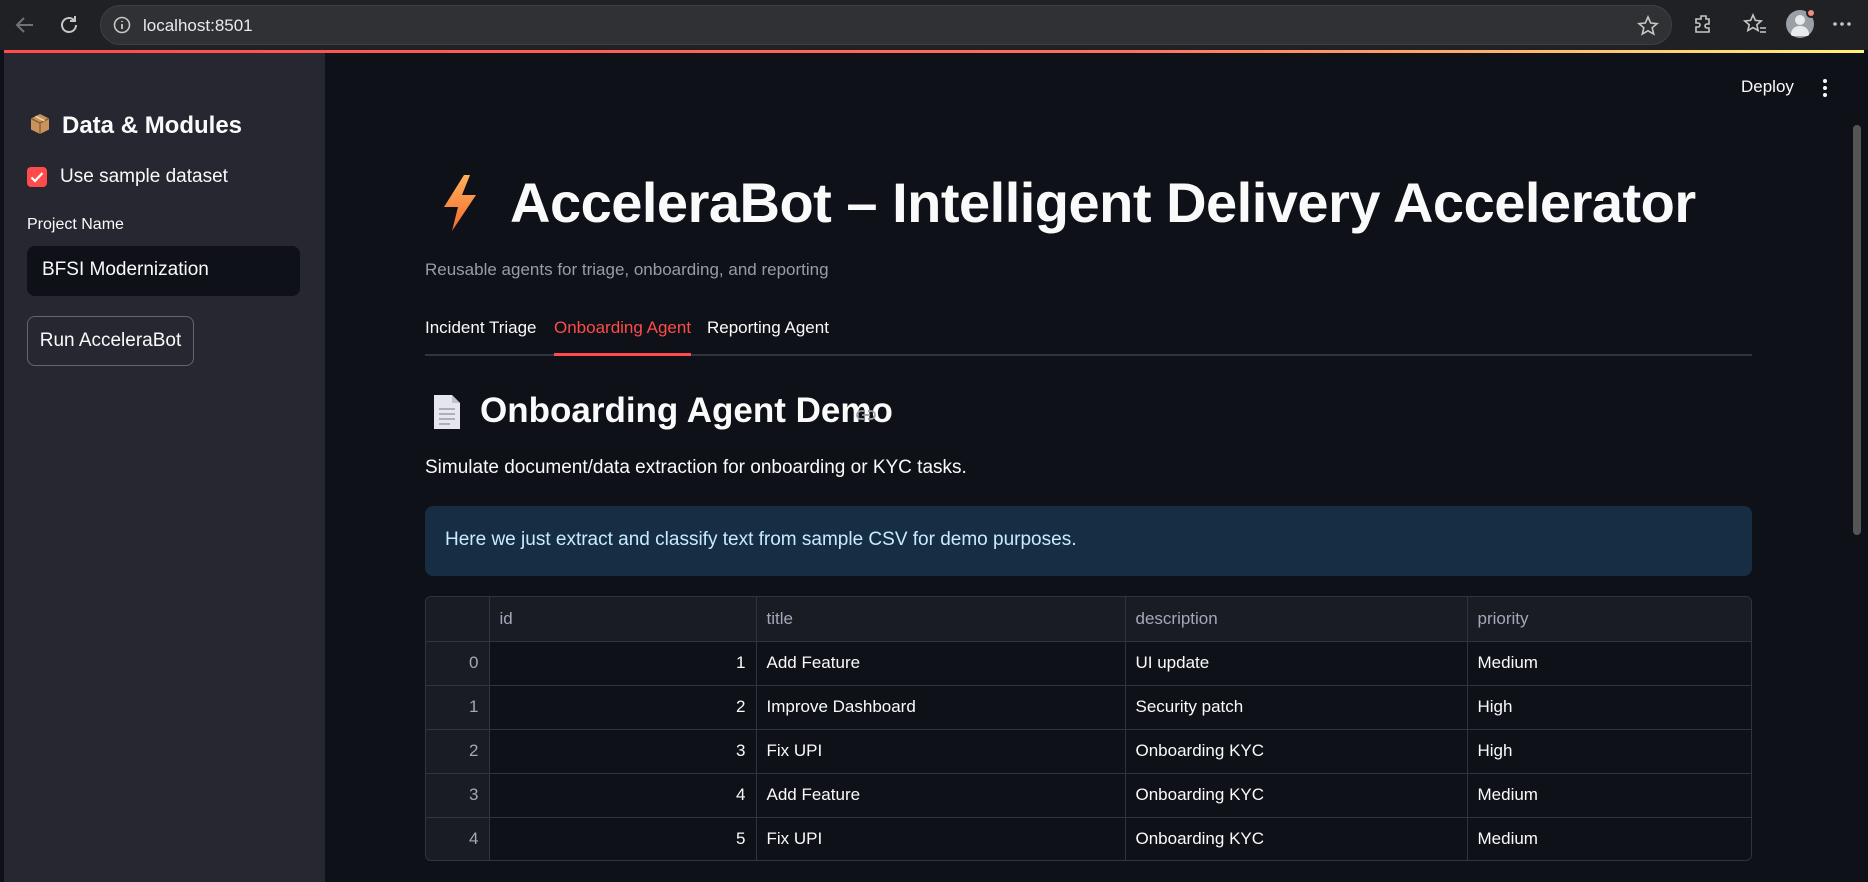  I want to click on deploy-button: Deploy, so click(1767, 87).